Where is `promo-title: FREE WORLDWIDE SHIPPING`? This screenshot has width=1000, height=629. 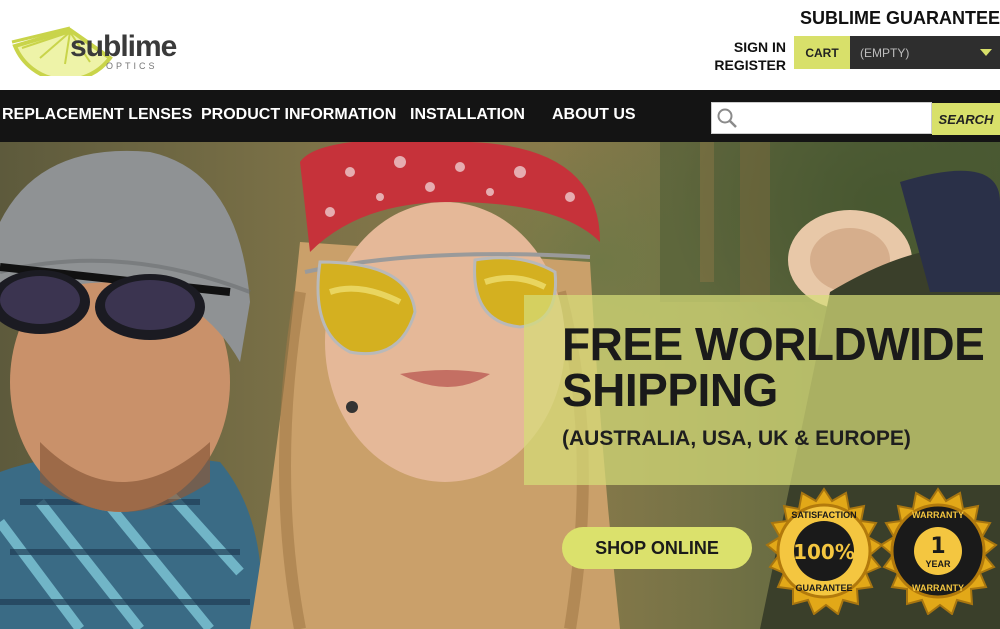 promo-title: FREE WORLDWIDE SHIPPING is located at coordinates (773, 367).